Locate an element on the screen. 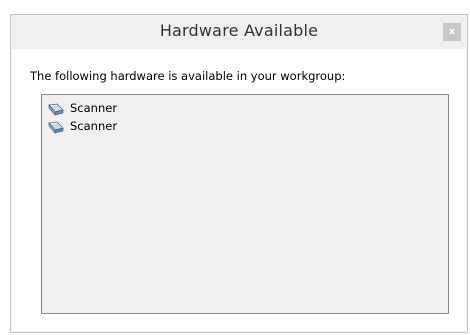  close-icon: x is located at coordinates (452, 32).